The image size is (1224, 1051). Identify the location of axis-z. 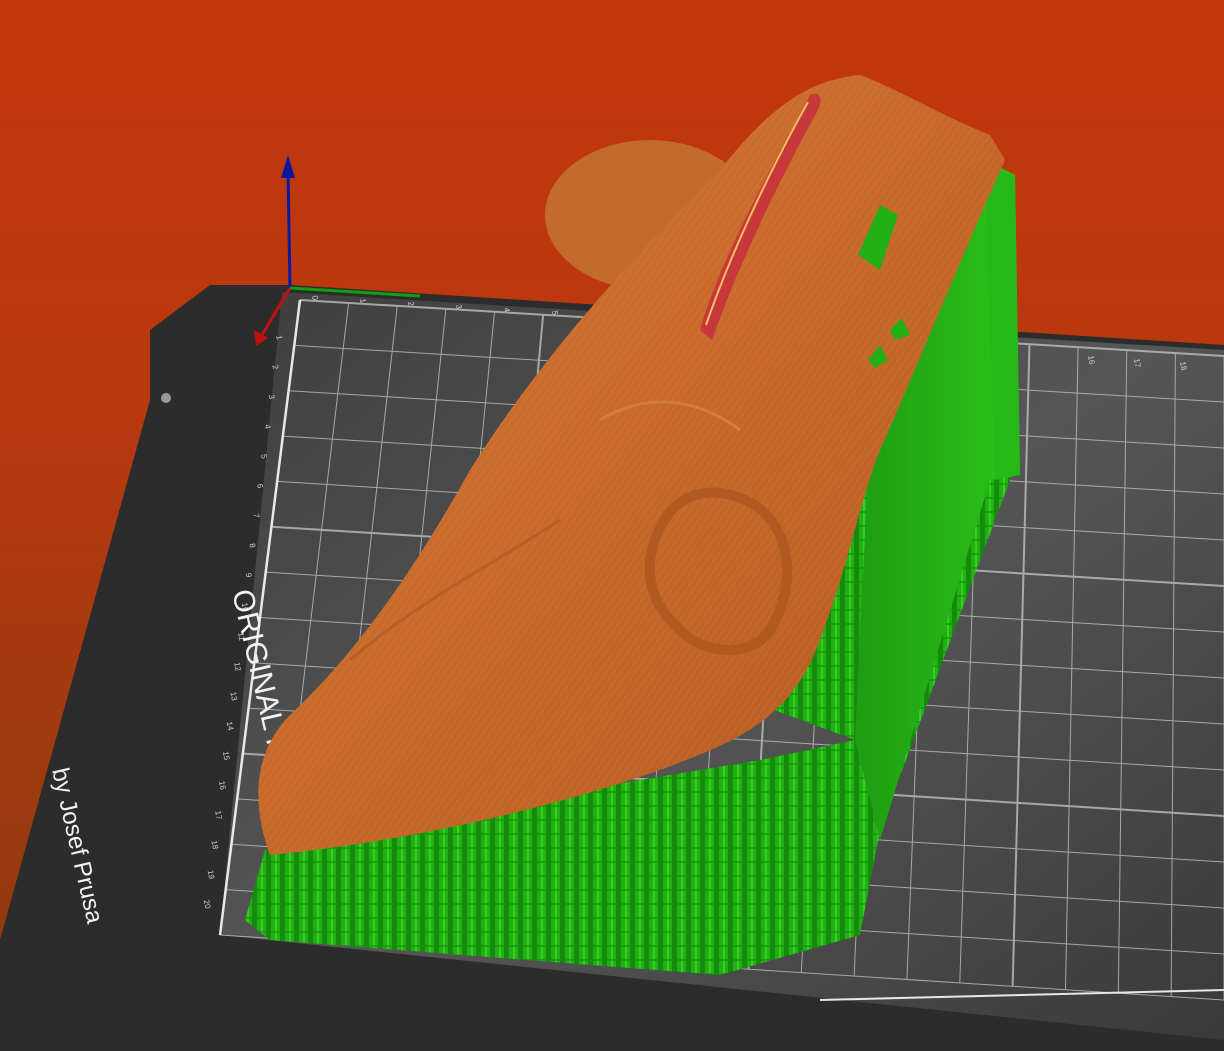
(289, 229).